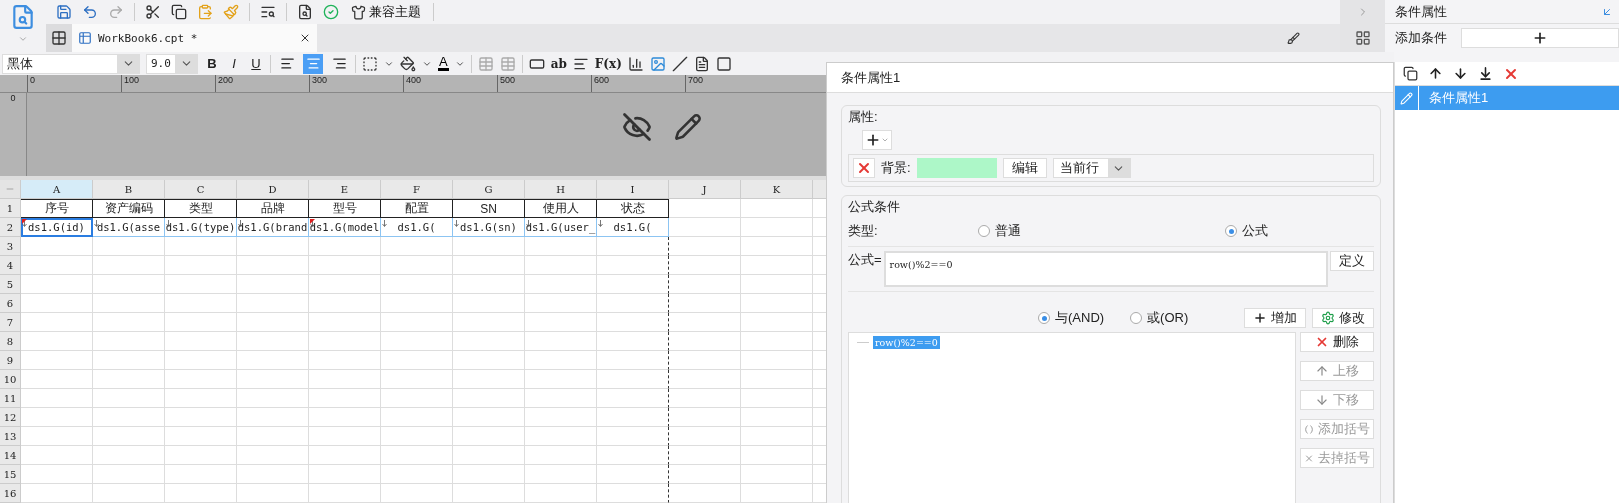 Image resolution: width=1619 pixels, height=503 pixels. I want to click on fill-color-icon, so click(408, 63).